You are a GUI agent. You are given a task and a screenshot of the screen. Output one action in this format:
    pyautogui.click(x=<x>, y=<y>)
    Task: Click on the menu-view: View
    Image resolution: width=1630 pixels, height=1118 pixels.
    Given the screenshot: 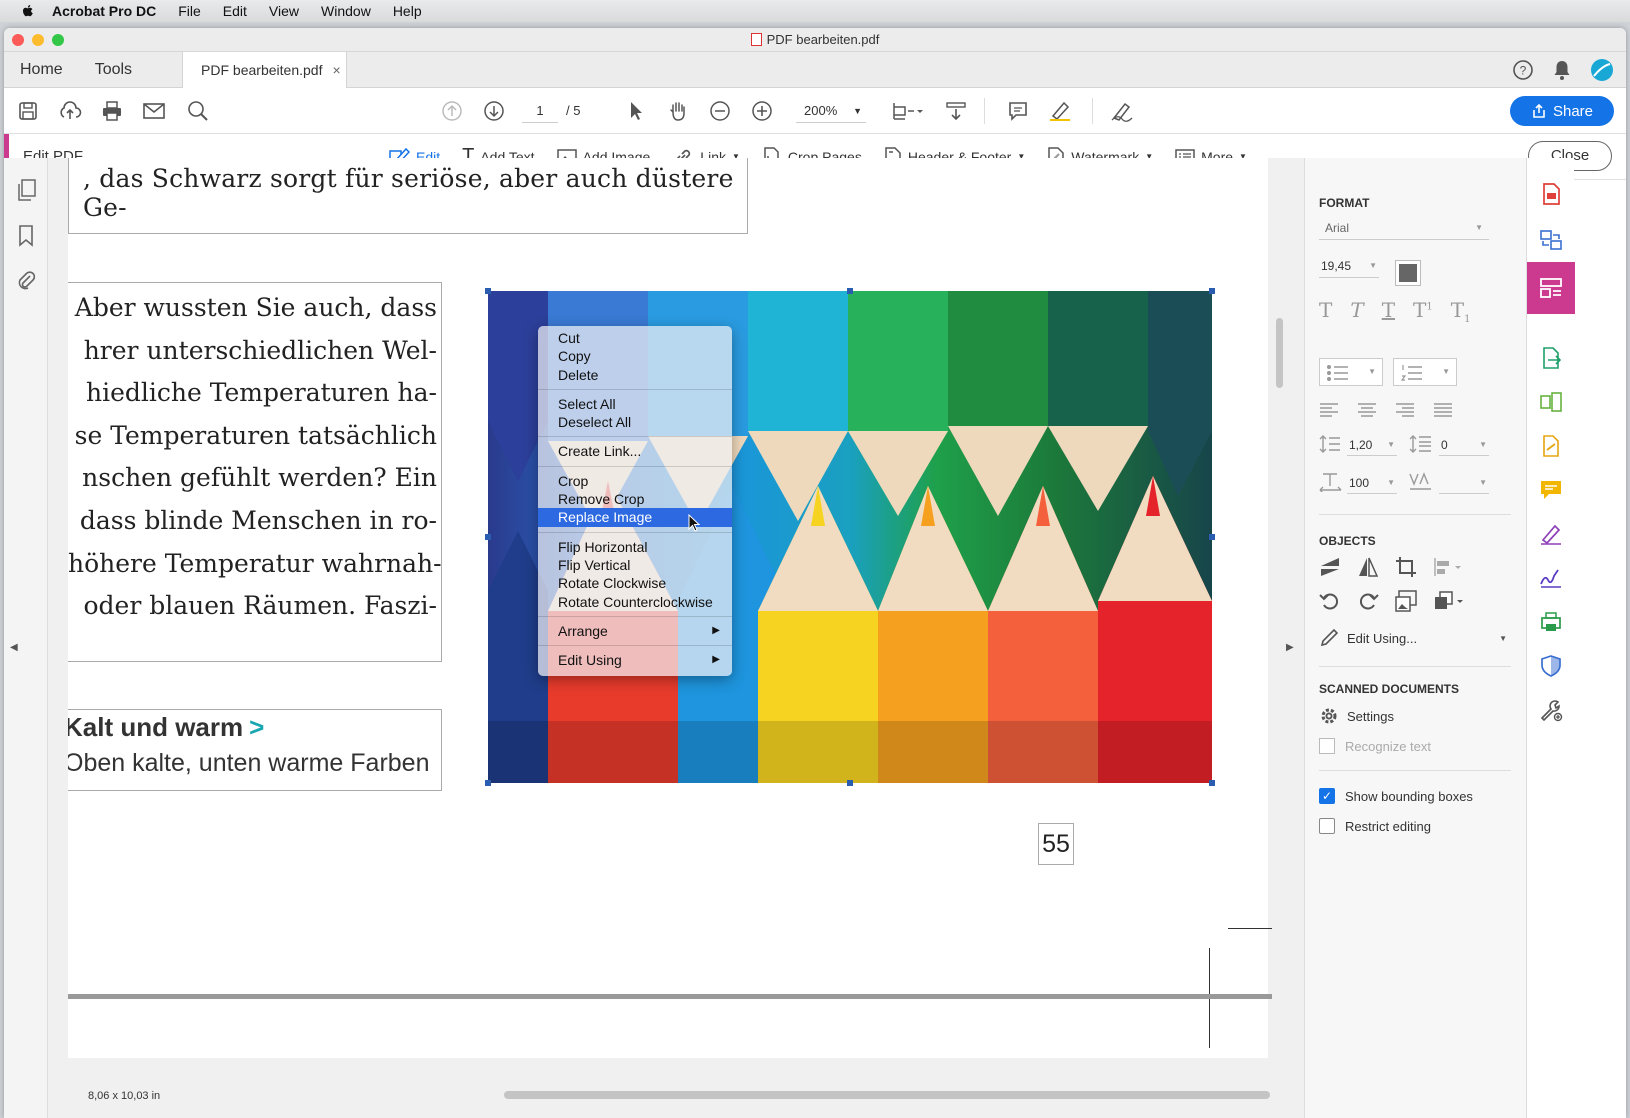 What is the action you would take?
    pyautogui.click(x=284, y=11)
    